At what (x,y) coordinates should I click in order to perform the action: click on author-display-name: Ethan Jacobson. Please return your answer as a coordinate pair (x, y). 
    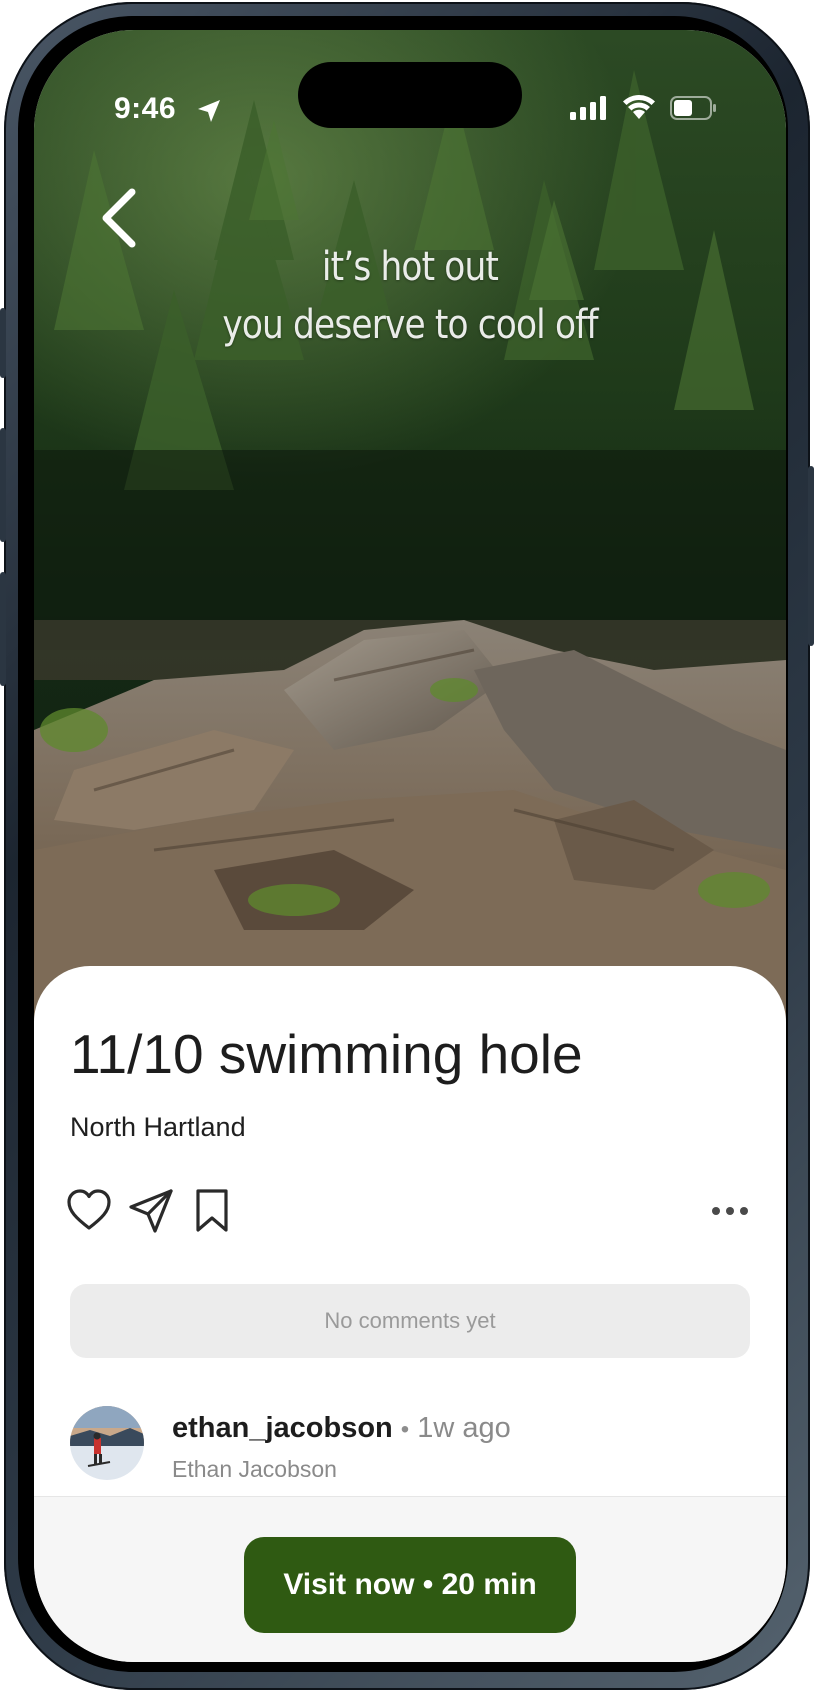
    Looking at the image, I should click on (254, 1469).